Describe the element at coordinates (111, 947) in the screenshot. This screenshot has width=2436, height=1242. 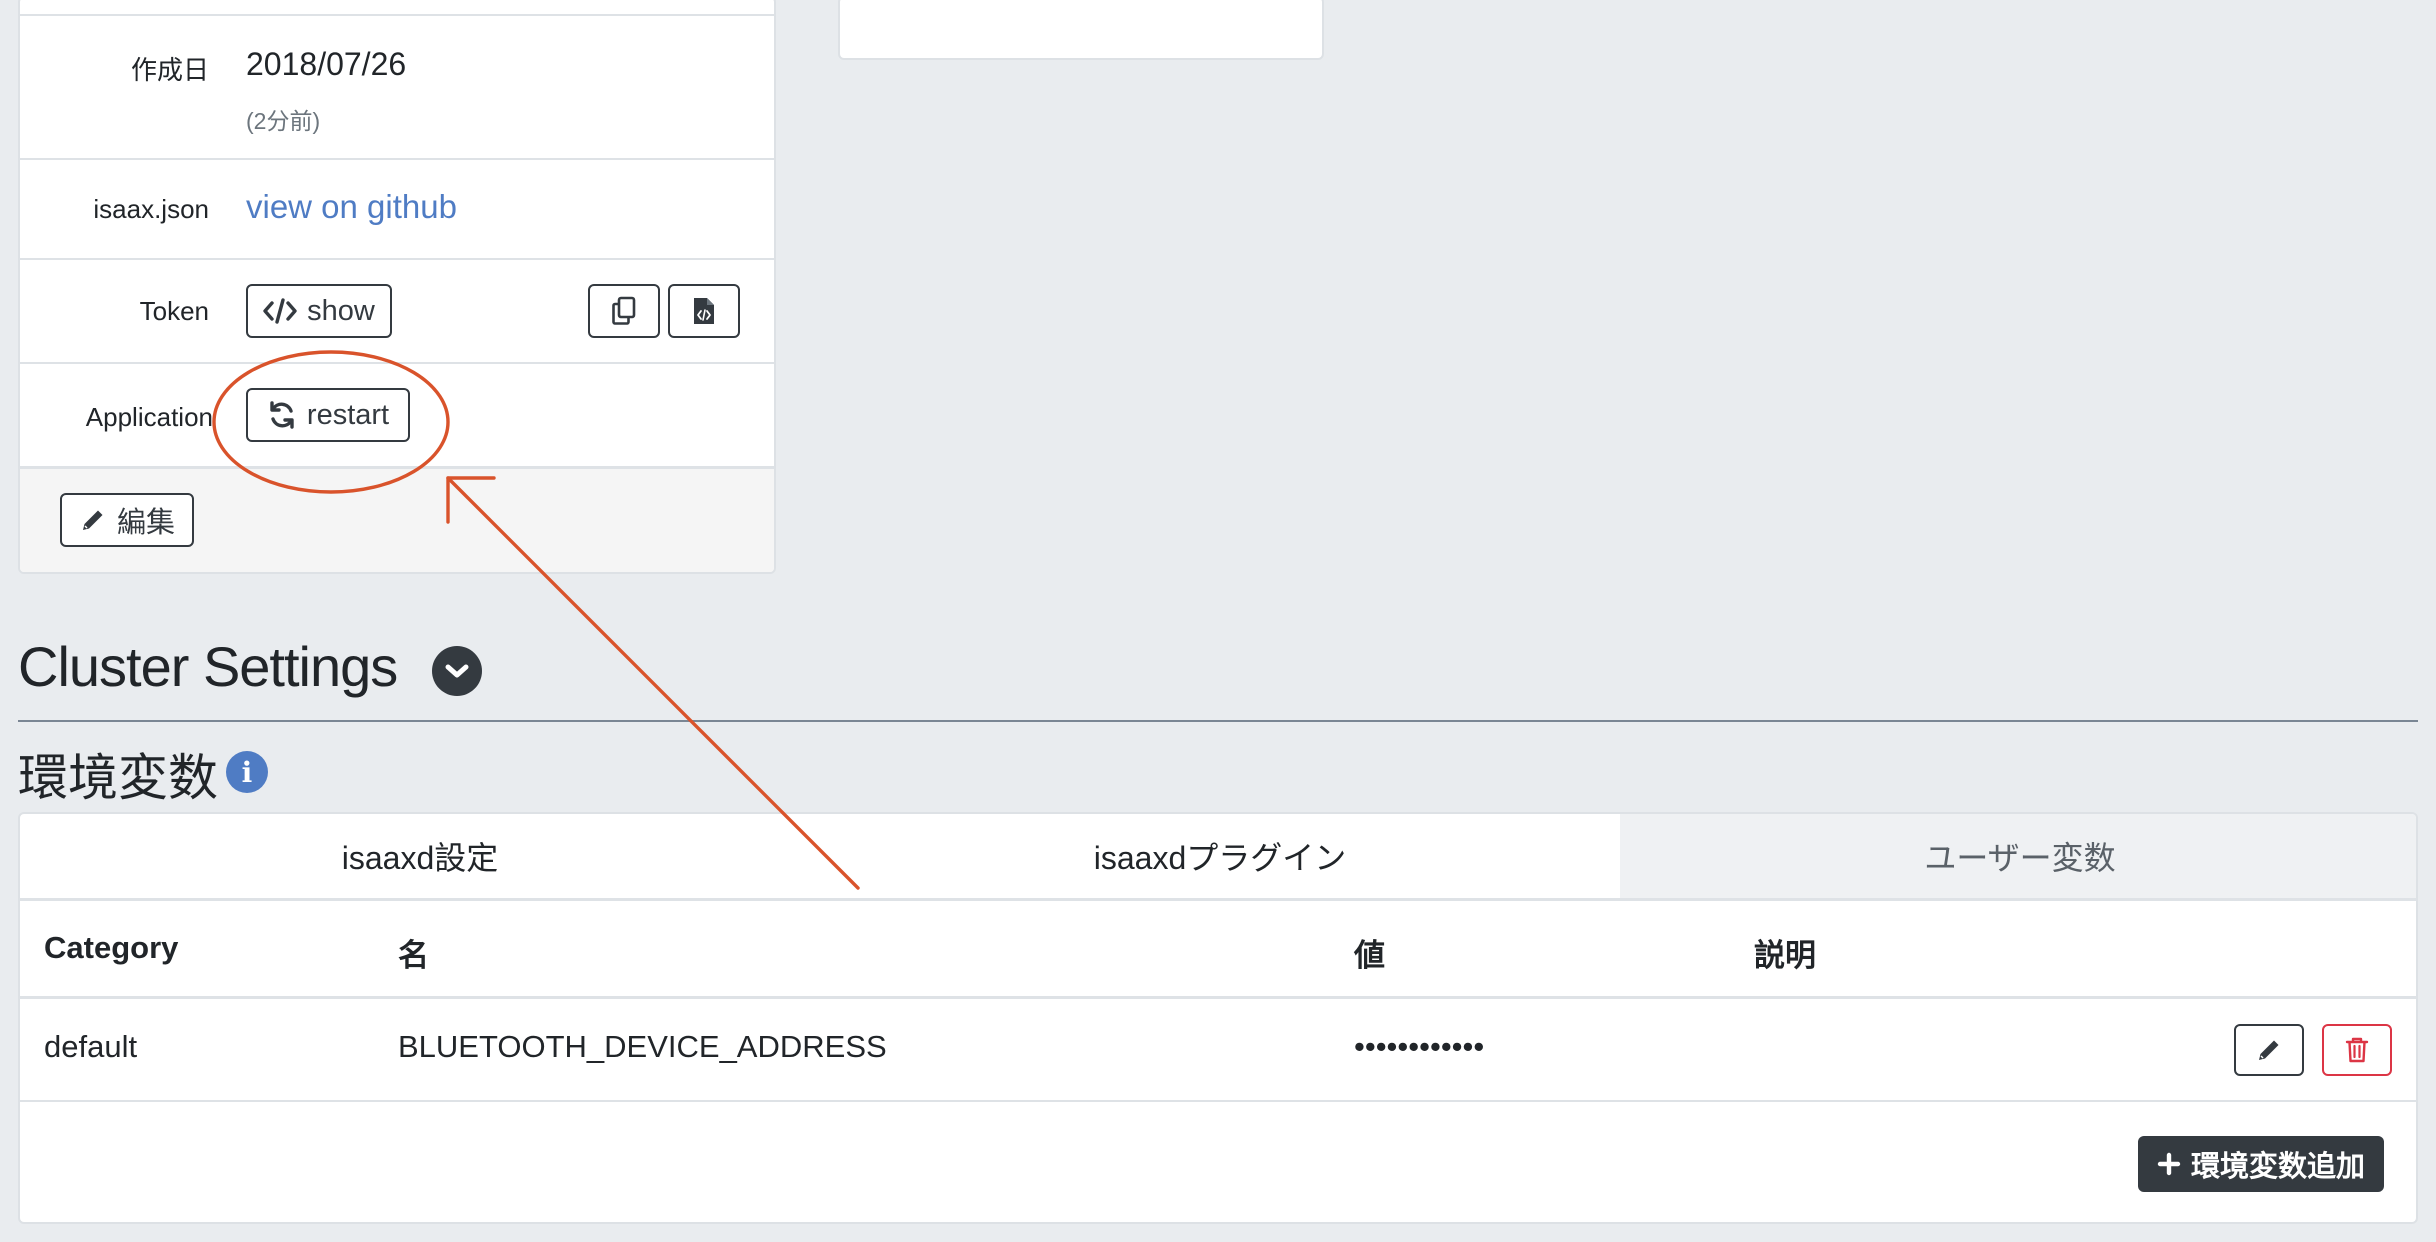
I see `column-header-category: Category` at that location.